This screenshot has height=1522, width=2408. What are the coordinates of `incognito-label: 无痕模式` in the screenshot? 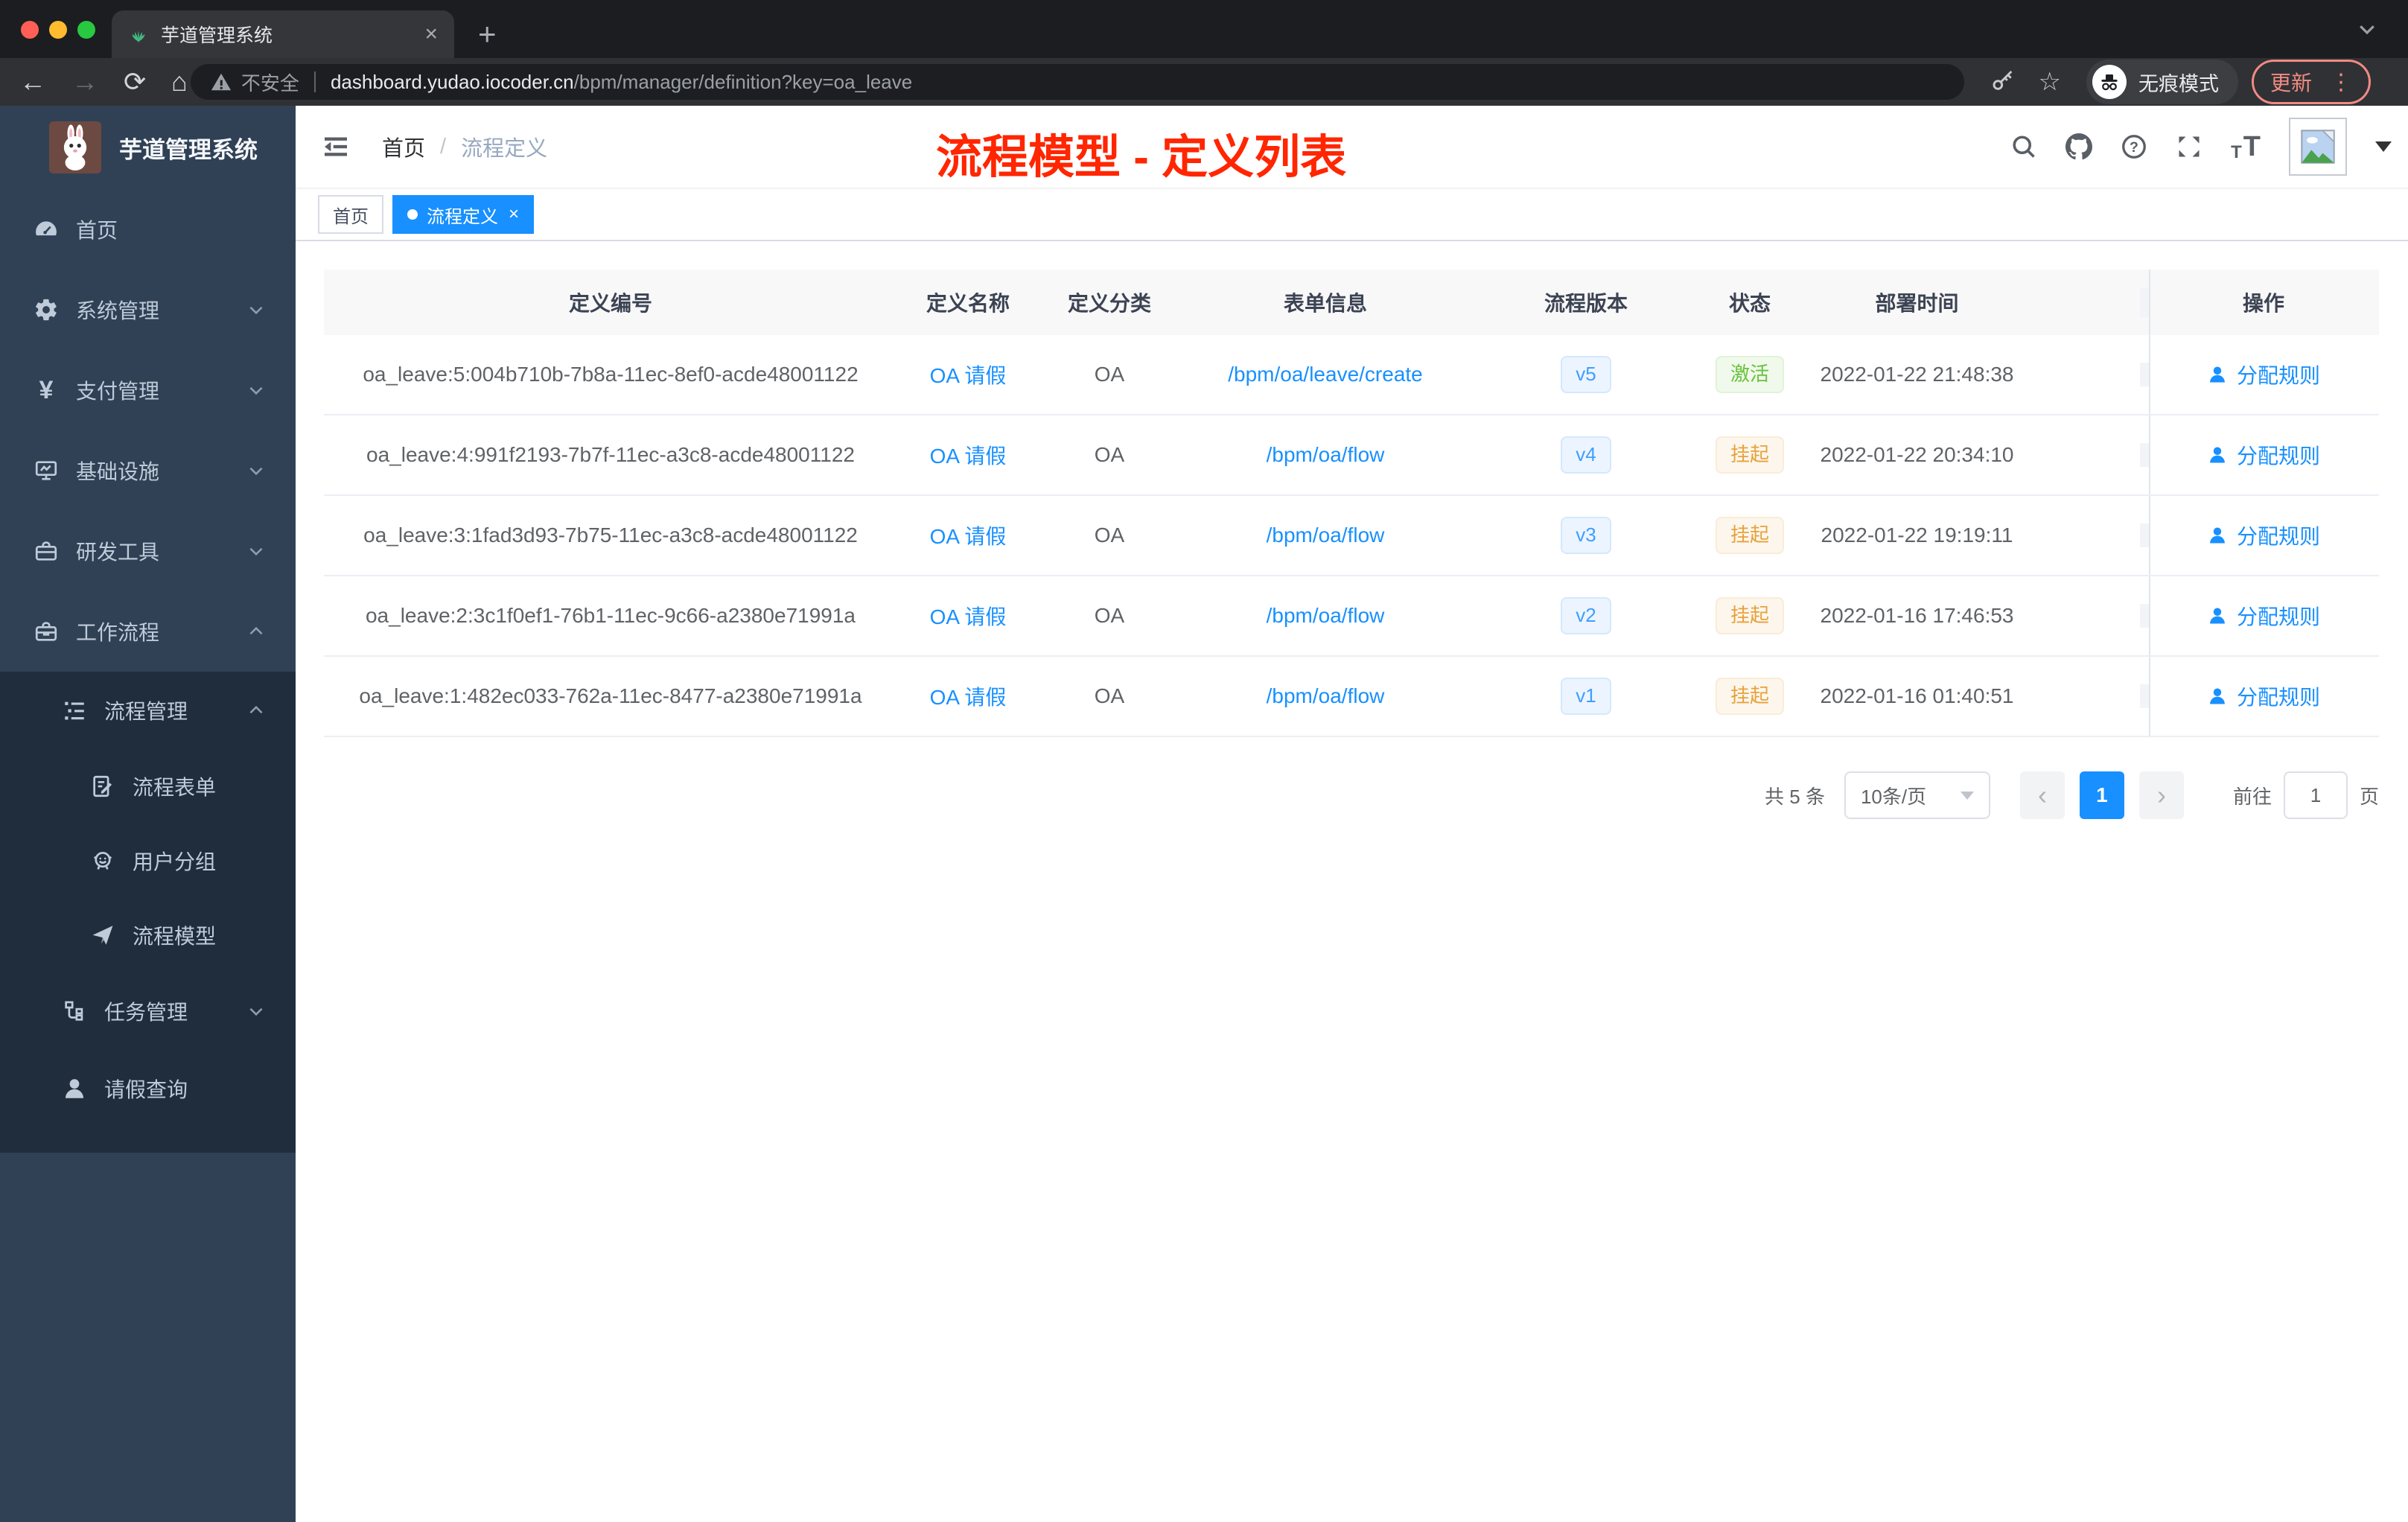 It's located at (2178, 83).